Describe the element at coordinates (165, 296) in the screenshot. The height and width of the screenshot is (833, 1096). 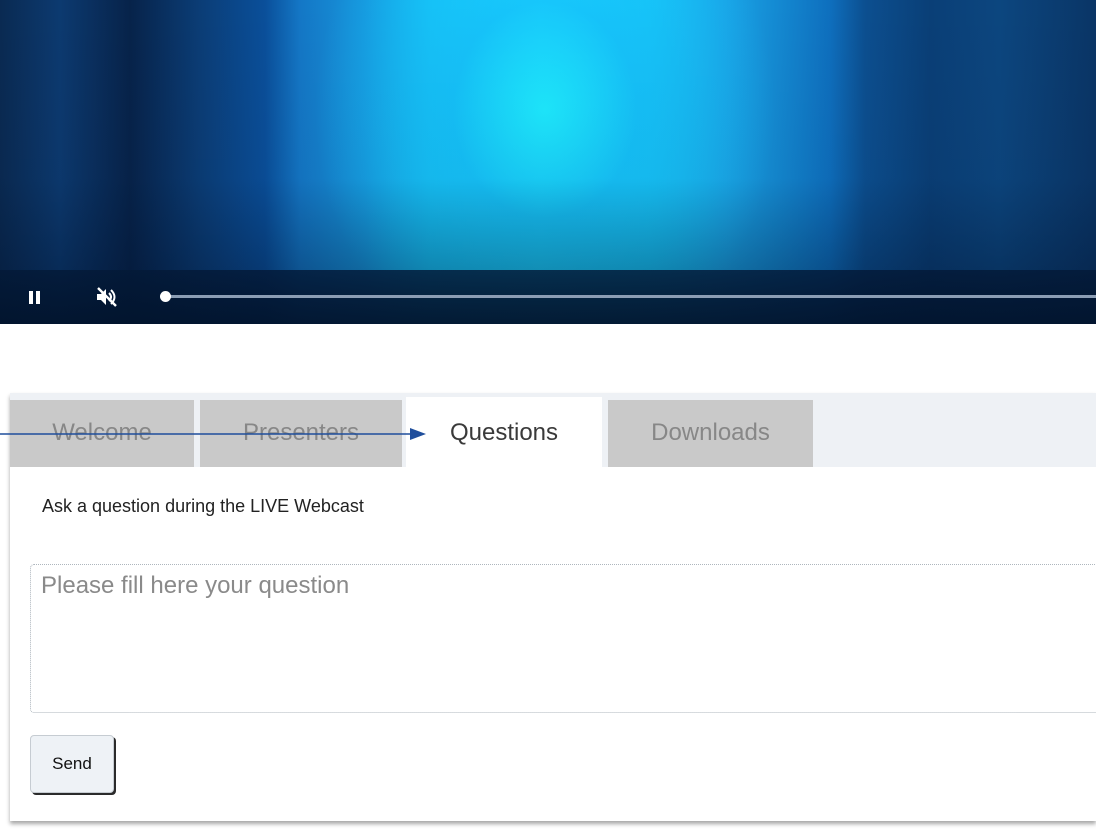
I see `progress-handle` at that location.